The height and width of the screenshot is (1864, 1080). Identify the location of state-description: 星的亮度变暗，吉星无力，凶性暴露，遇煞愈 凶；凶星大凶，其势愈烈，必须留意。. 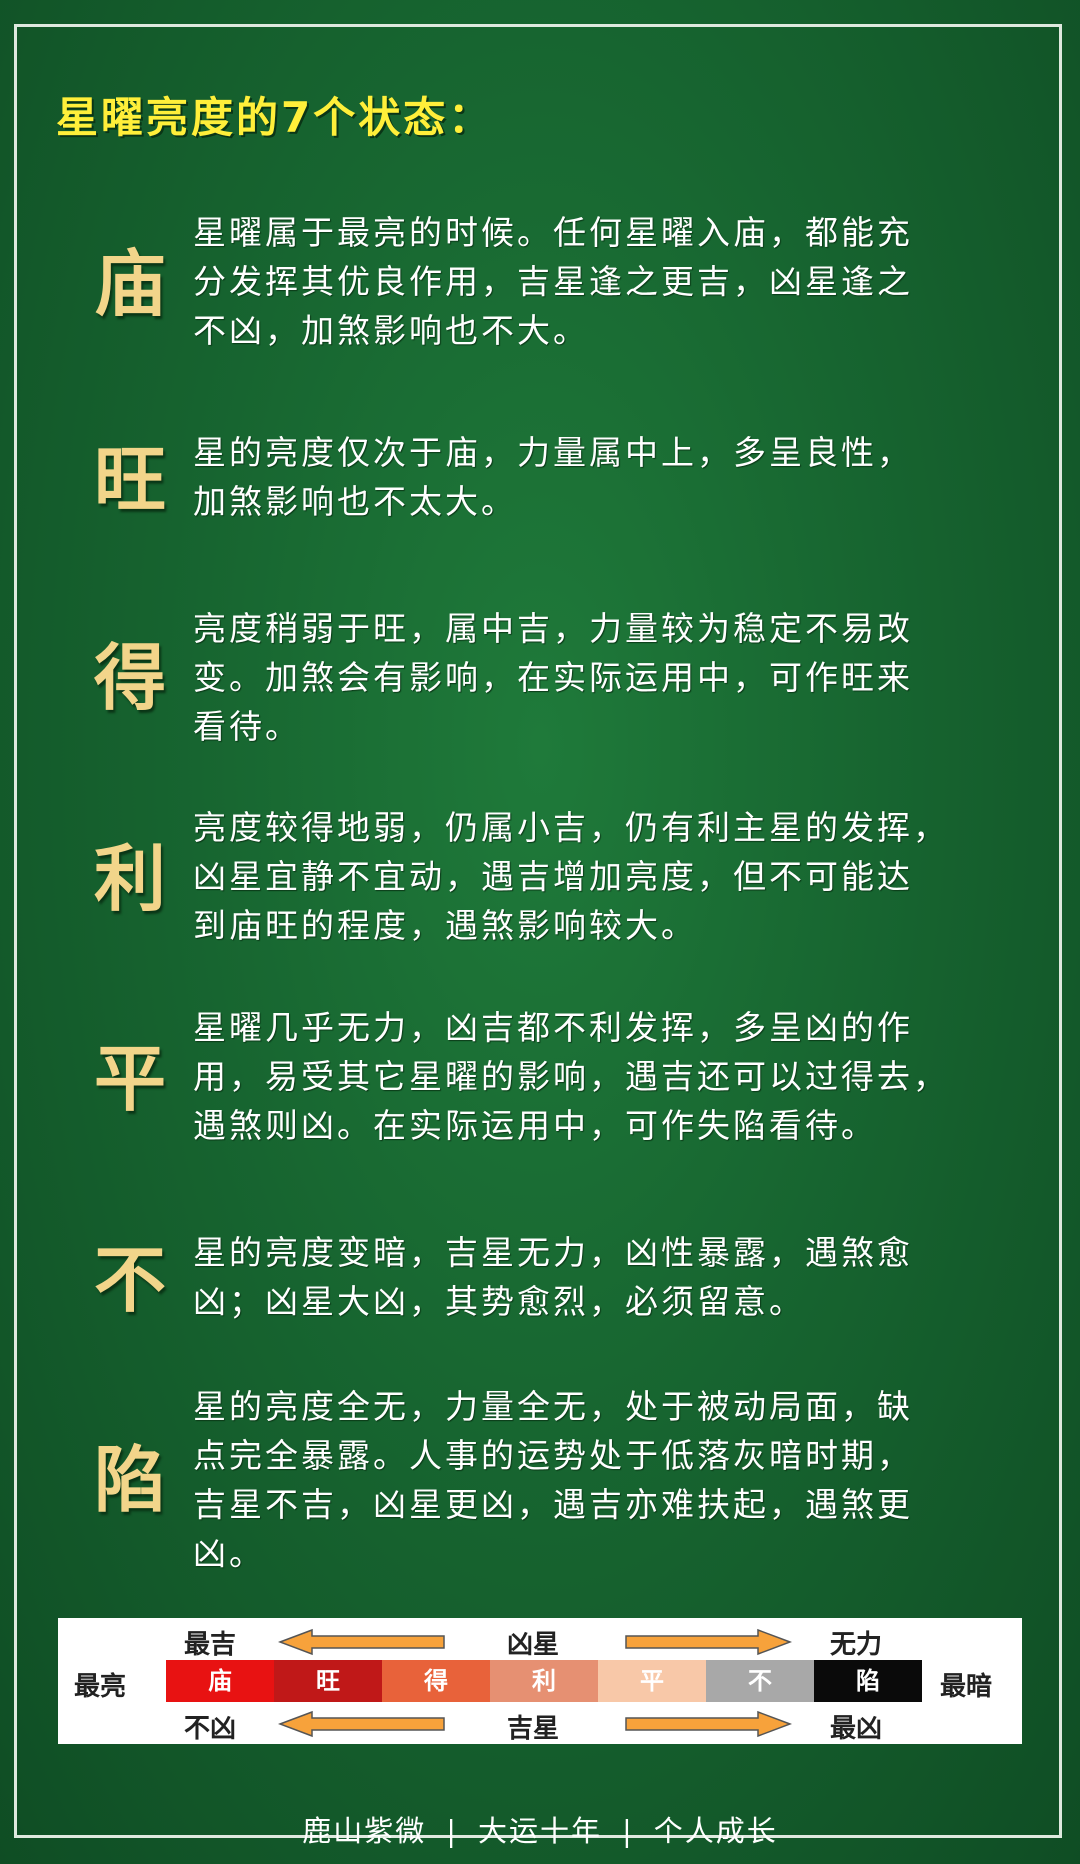
(613, 1277).